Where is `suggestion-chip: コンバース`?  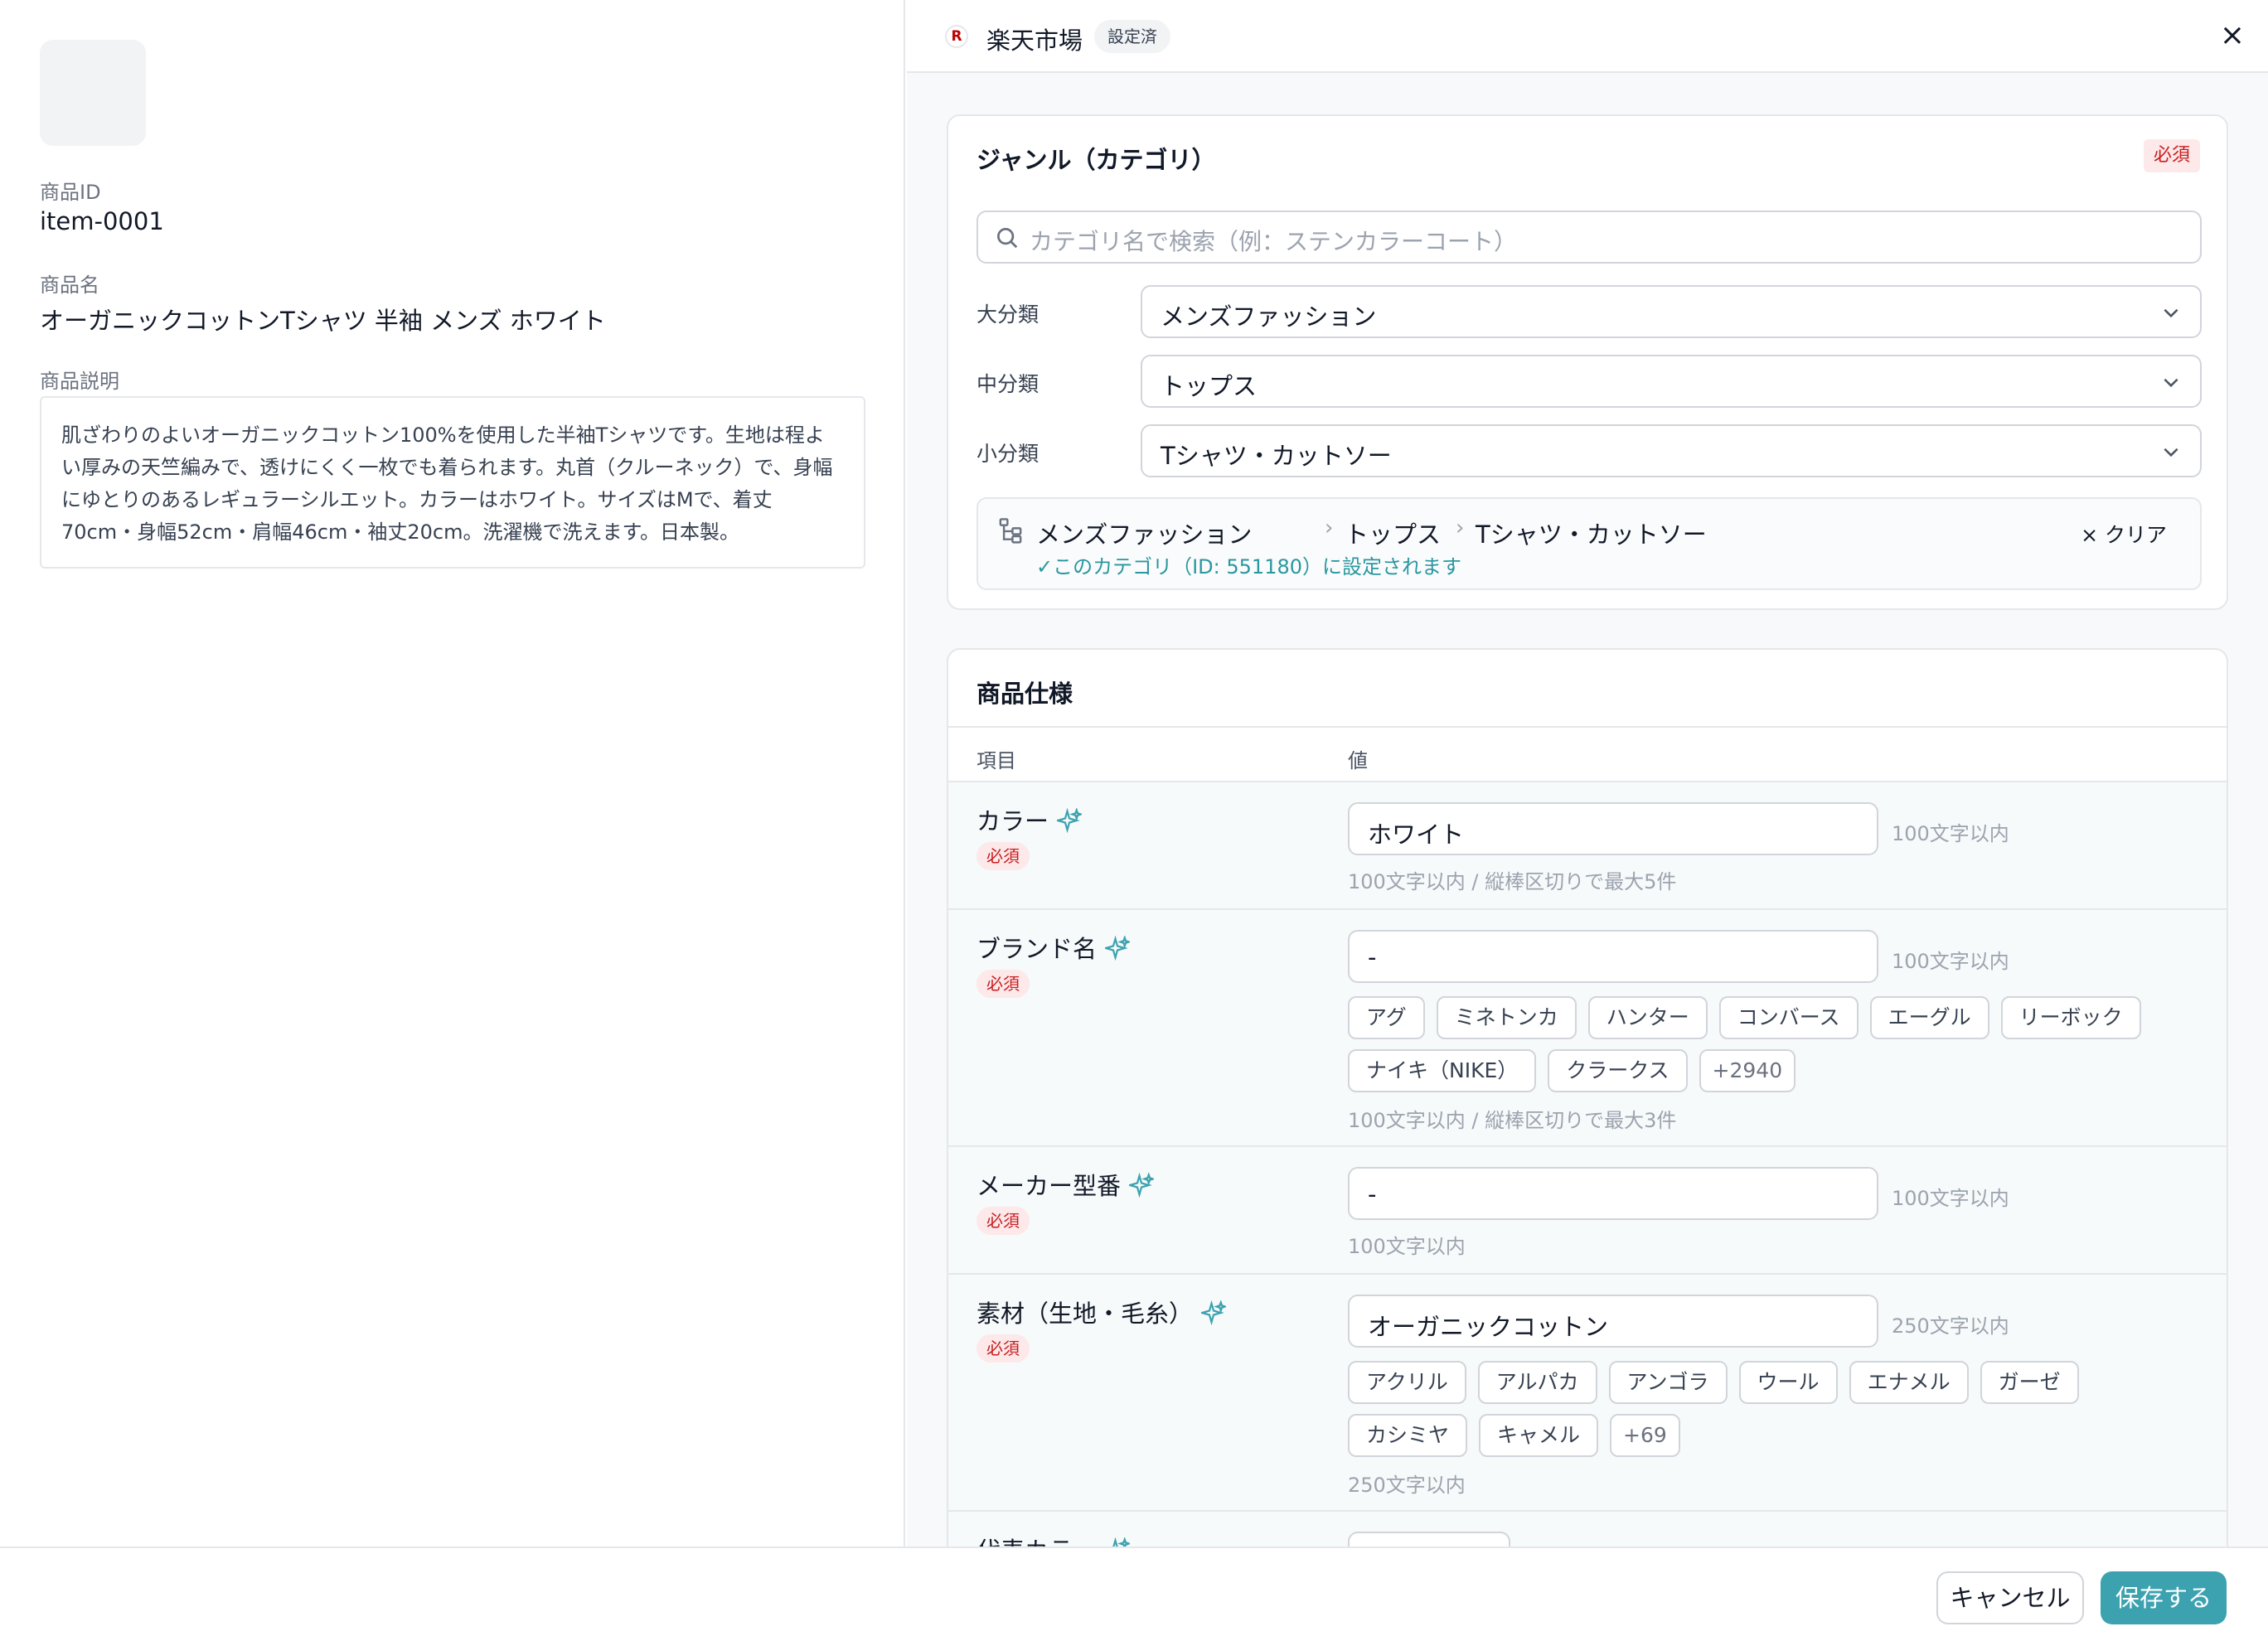 suggestion-chip: コンバース is located at coordinates (1788, 1017).